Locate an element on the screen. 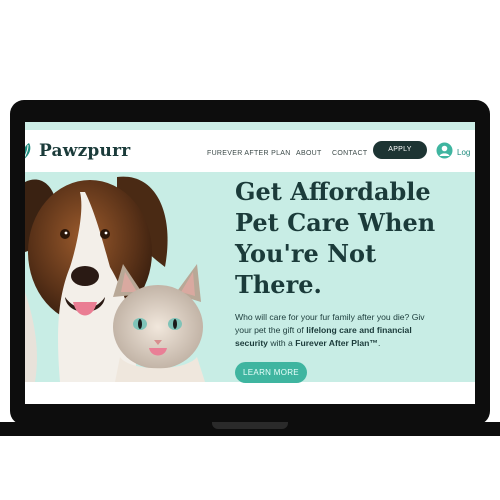  hero-body-text: . is located at coordinates (379, 343).